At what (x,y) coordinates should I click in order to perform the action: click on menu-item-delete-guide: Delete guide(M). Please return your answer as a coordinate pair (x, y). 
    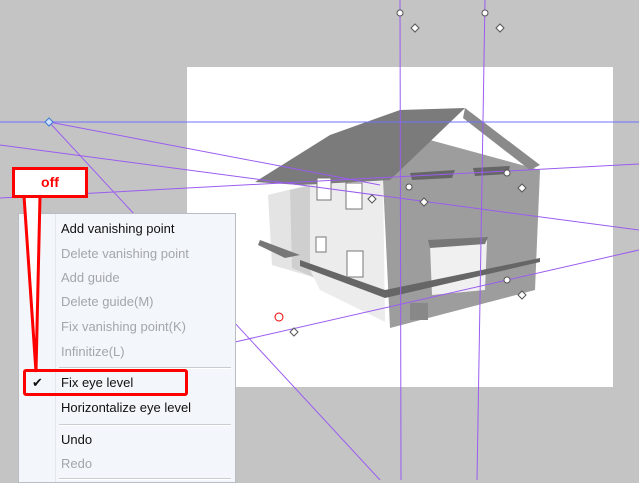
    Looking at the image, I should click on (107, 301).